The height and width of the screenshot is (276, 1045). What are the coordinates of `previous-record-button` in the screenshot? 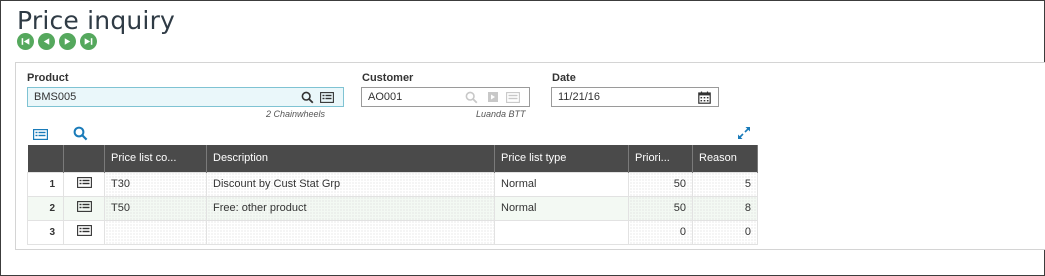 It's located at (46, 41).